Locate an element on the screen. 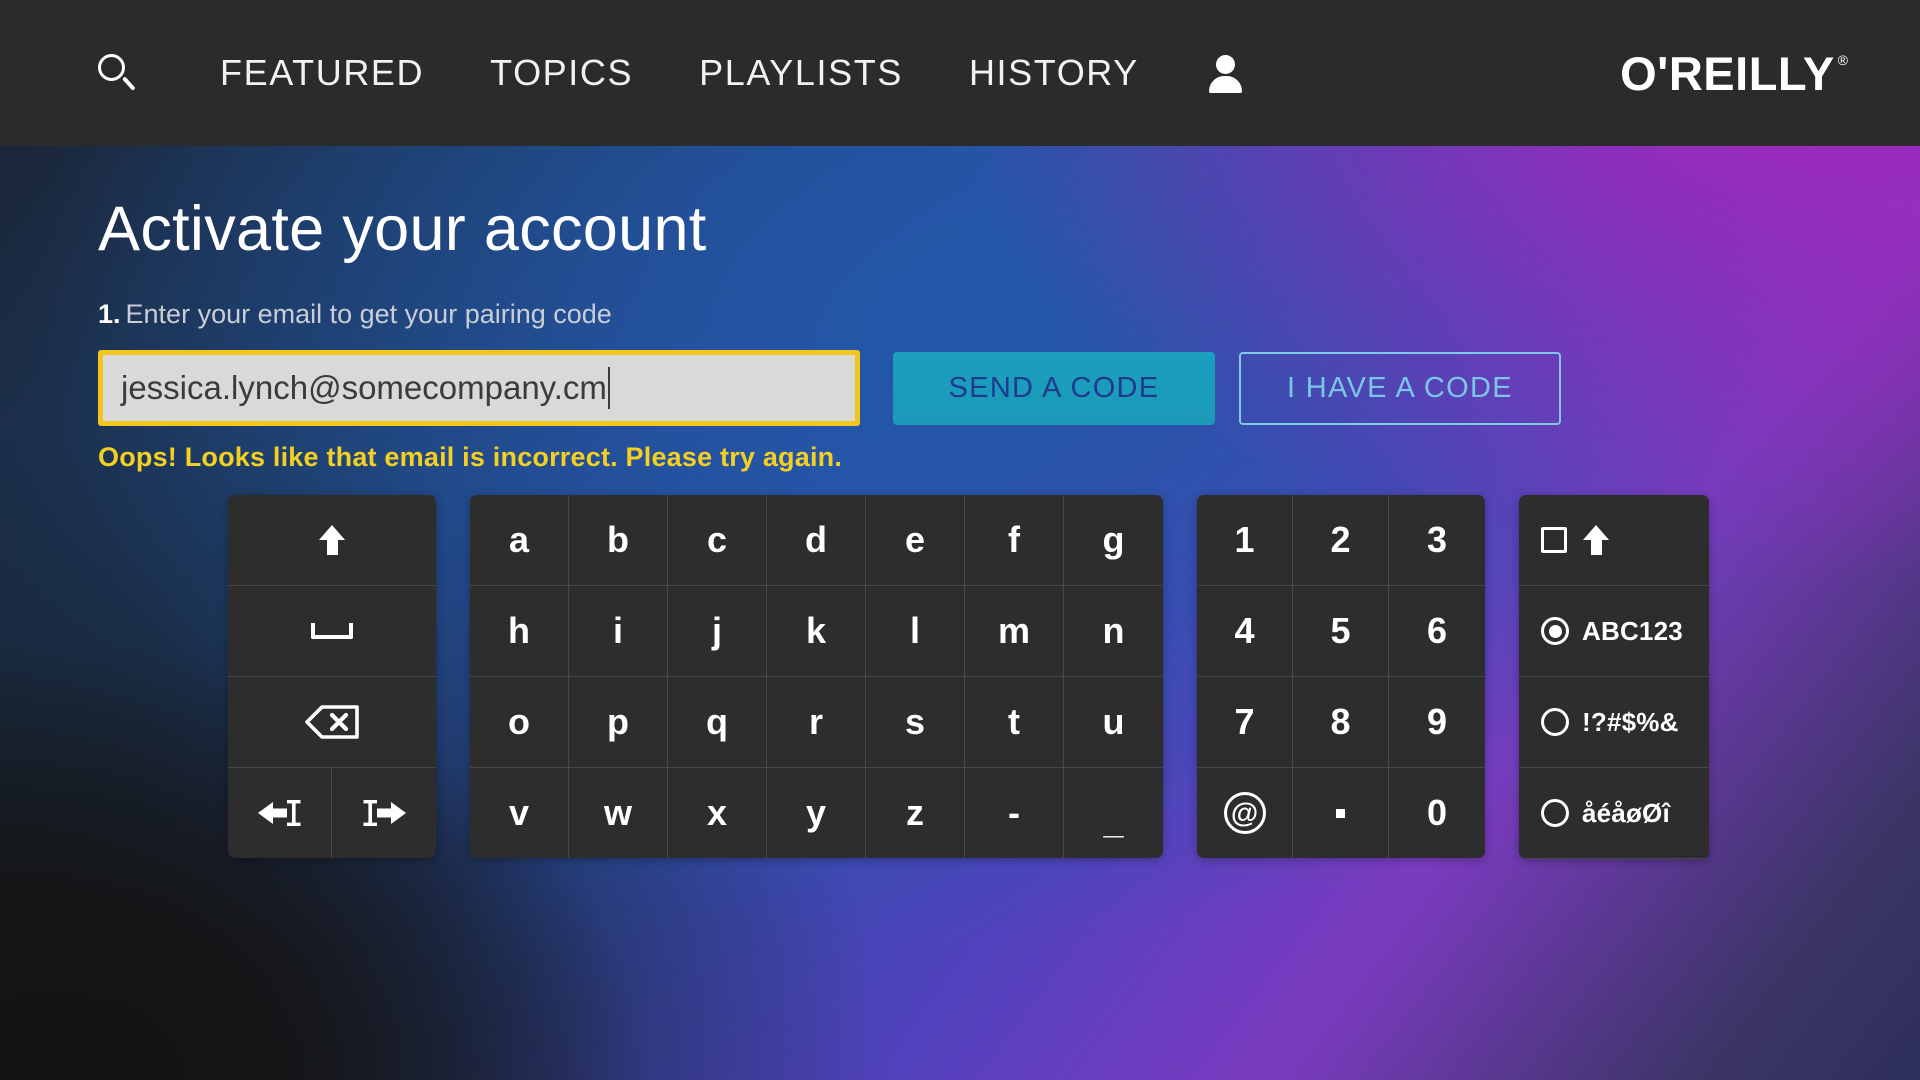 Image resolution: width=1920 pixels, height=1080 pixels. key-e: e is located at coordinates (915, 540).